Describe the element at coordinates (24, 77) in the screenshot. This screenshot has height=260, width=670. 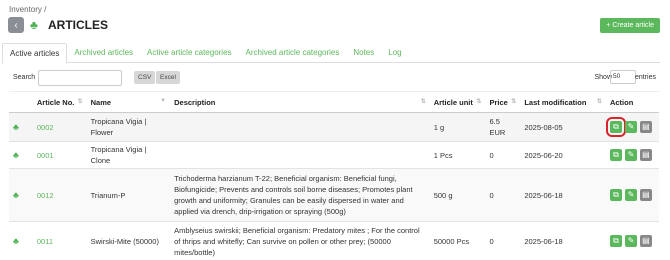
I see `search-label: Search` at that location.